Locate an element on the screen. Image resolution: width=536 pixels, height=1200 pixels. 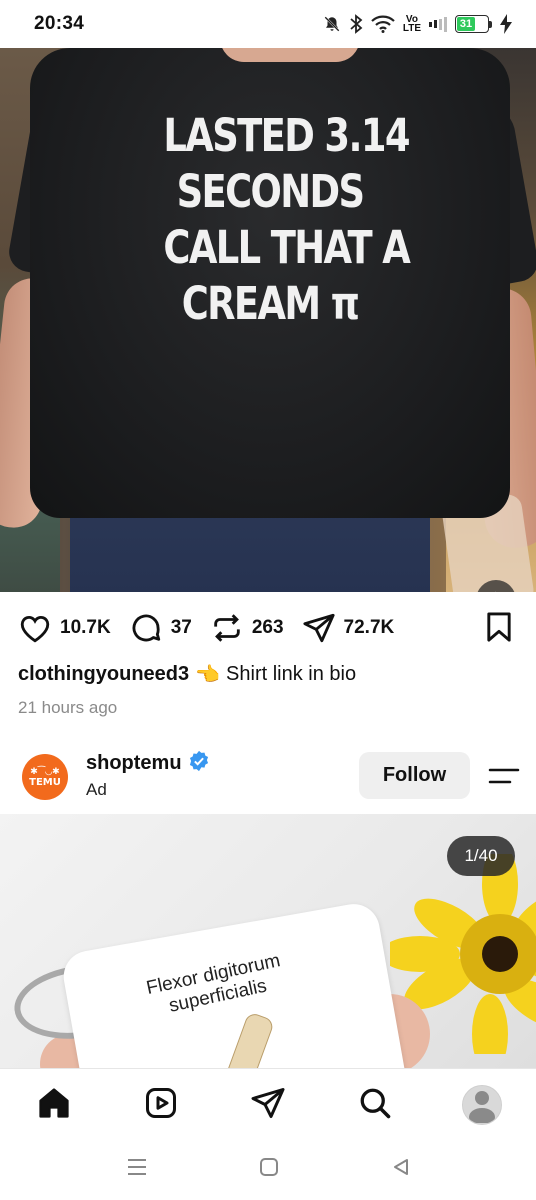
home-button-icon is located at coordinates (269, 1169).